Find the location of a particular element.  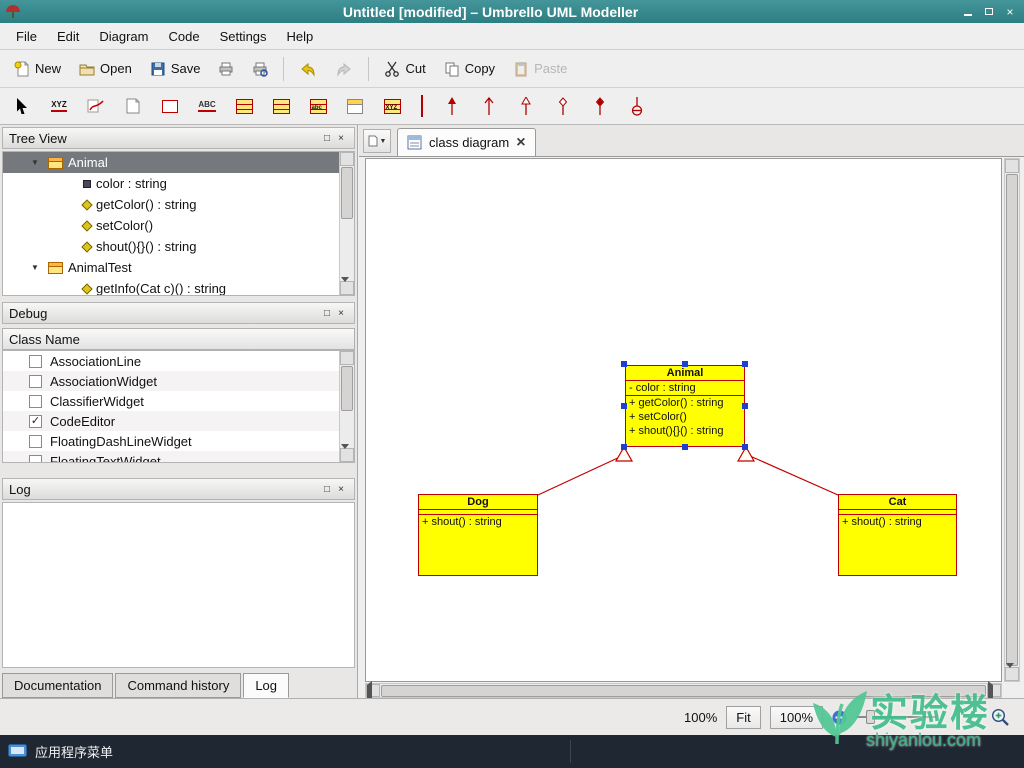

zoom-out-icon is located at coordinates (839, 717).